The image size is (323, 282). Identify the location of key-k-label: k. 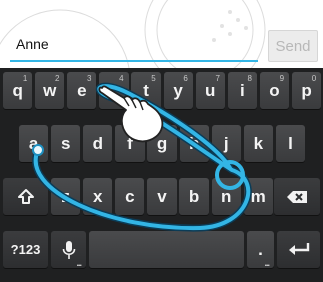
(258, 143).